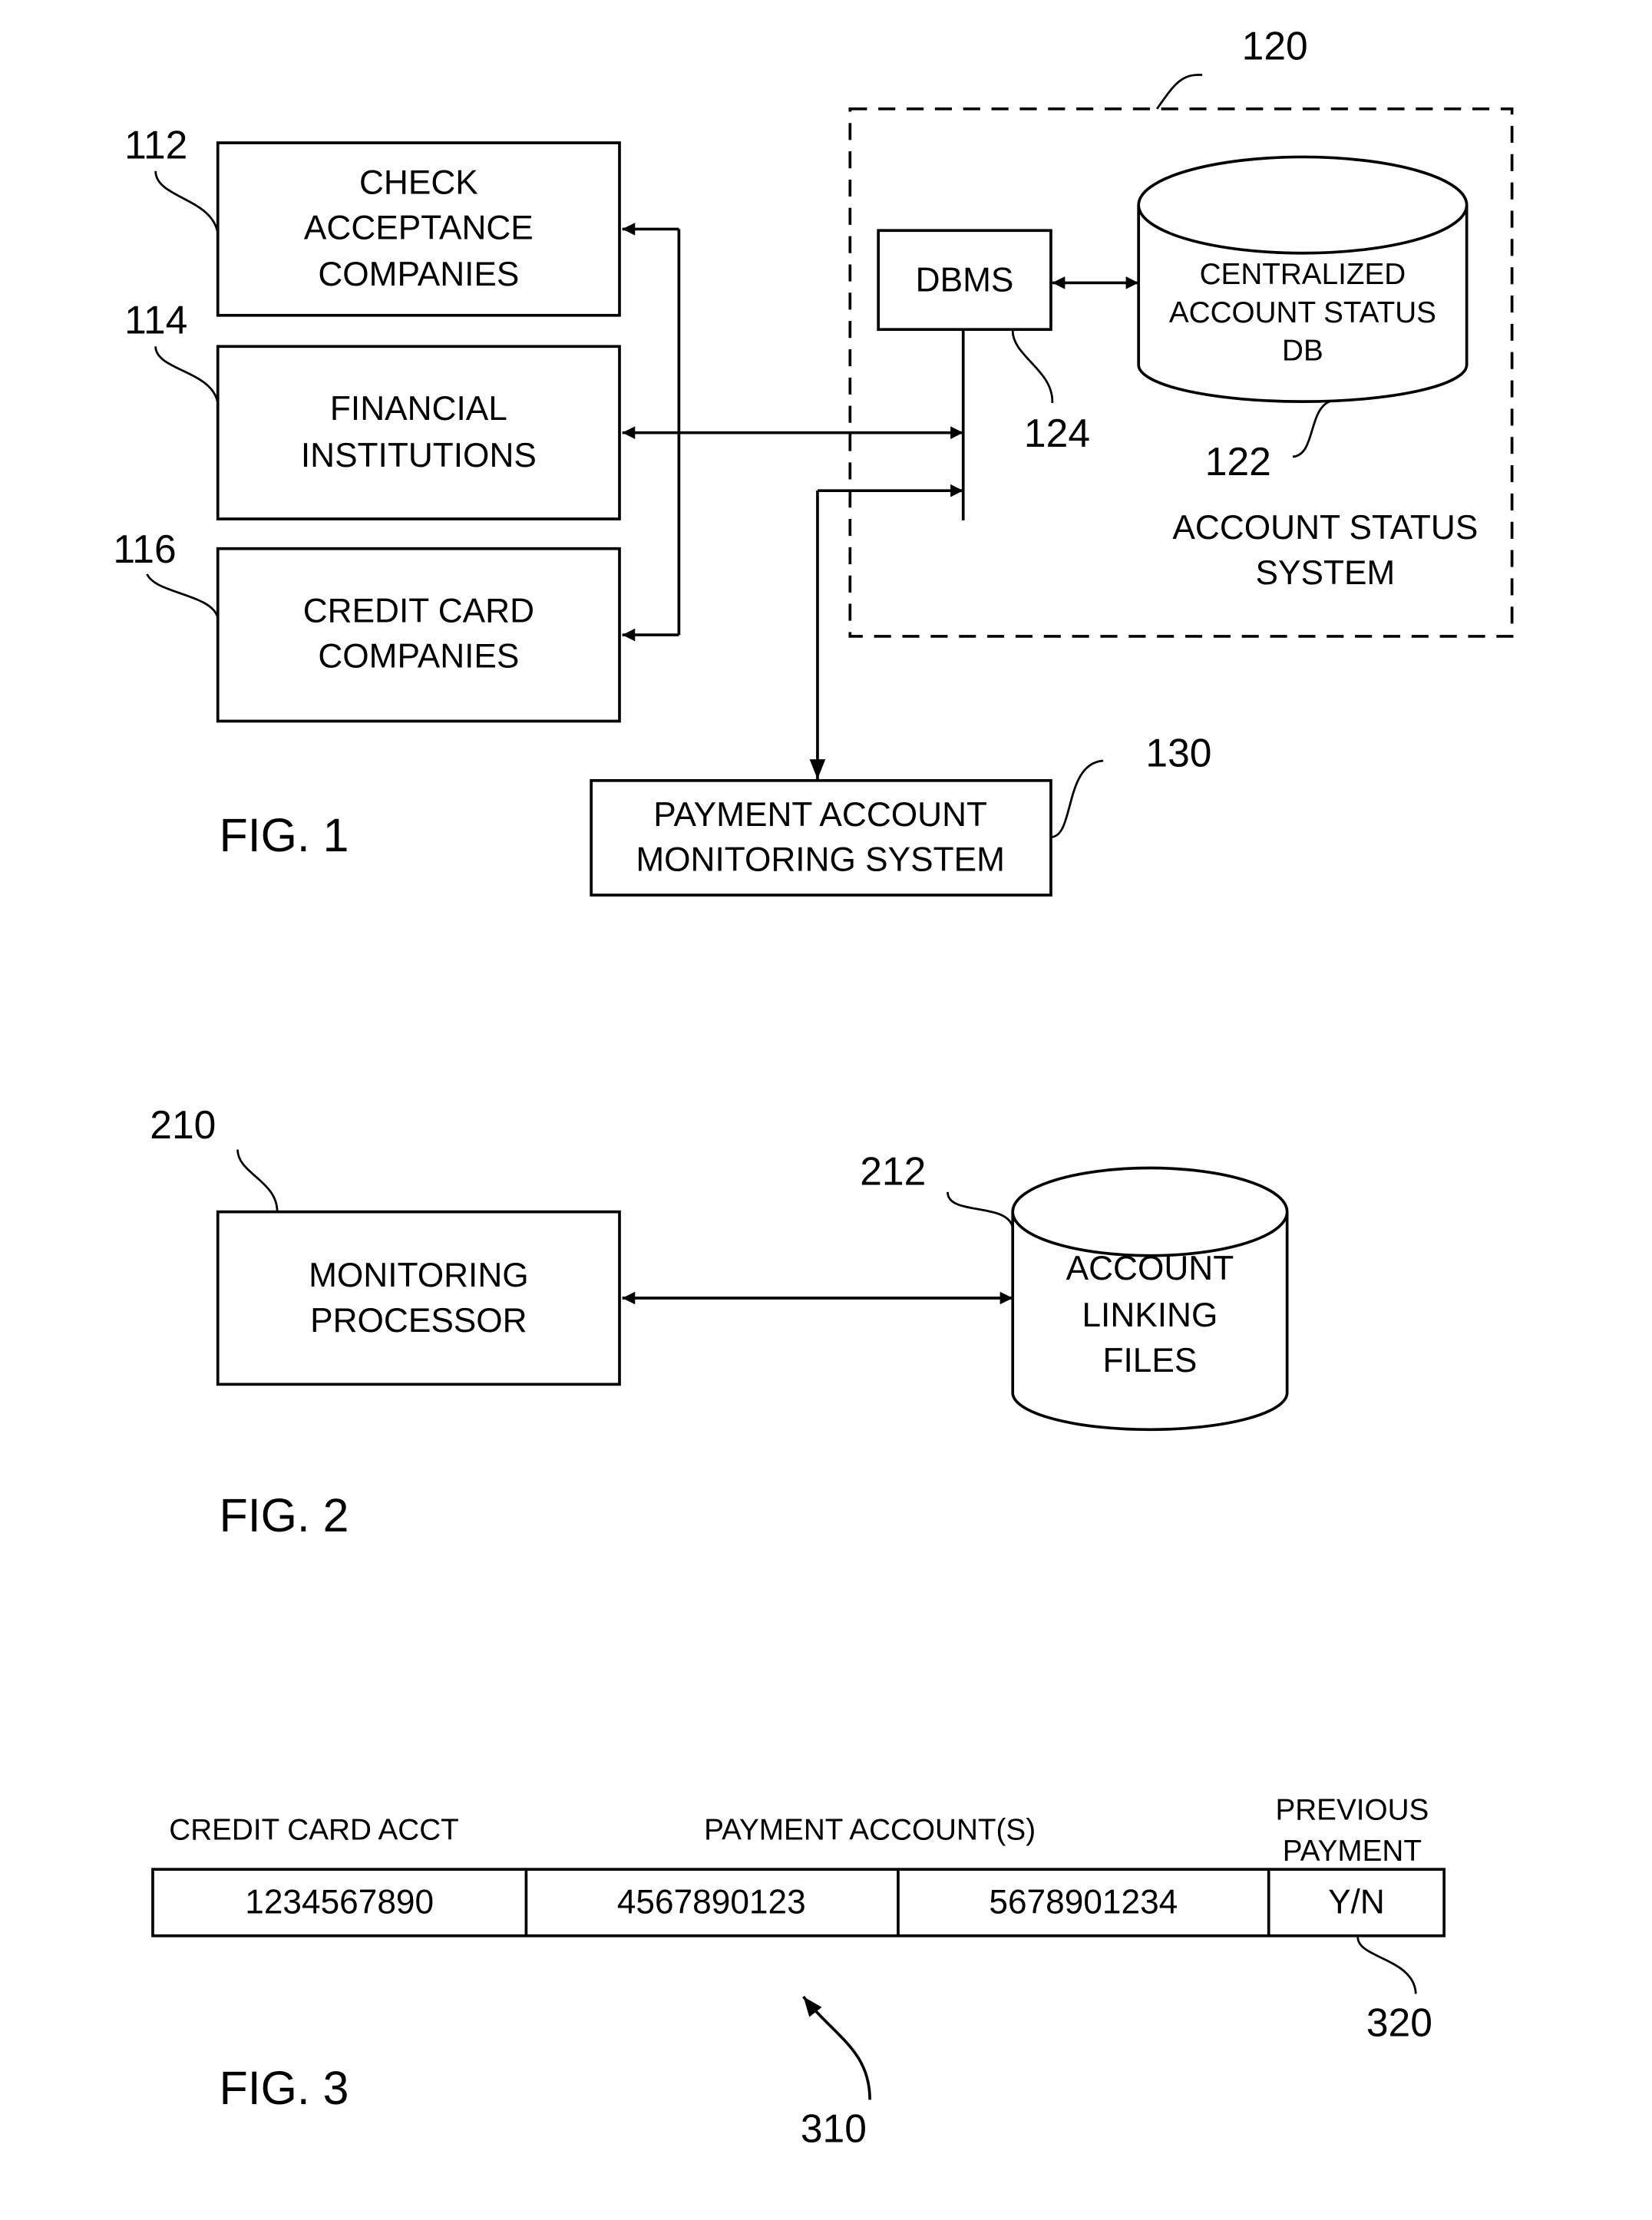 The height and width of the screenshot is (2220, 1652). I want to click on figure-1-caption: FIG. 1, so click(284, 835).